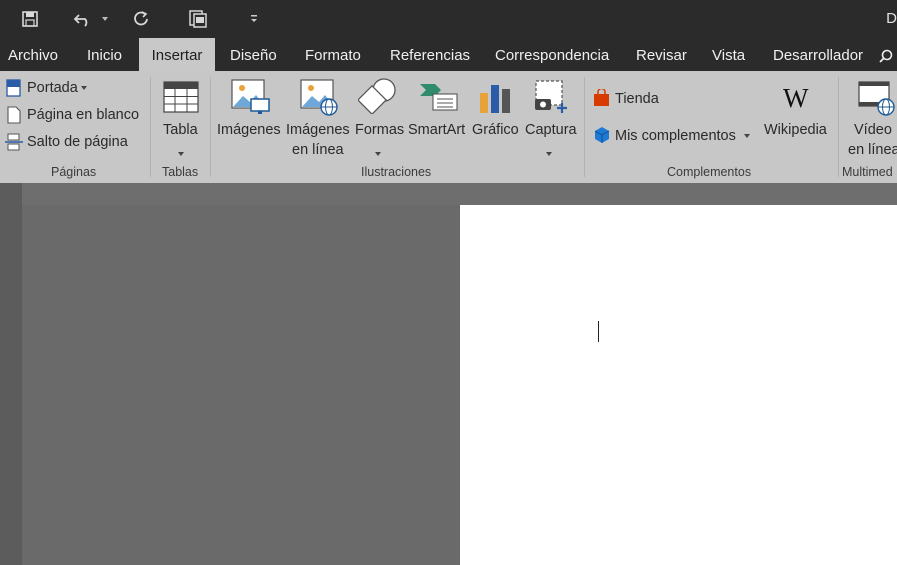  What do you see at coordinates (873, 130) in the screenshot?
I see `video-en-linea-button: Vídeo` at bounding box center [873, 130].